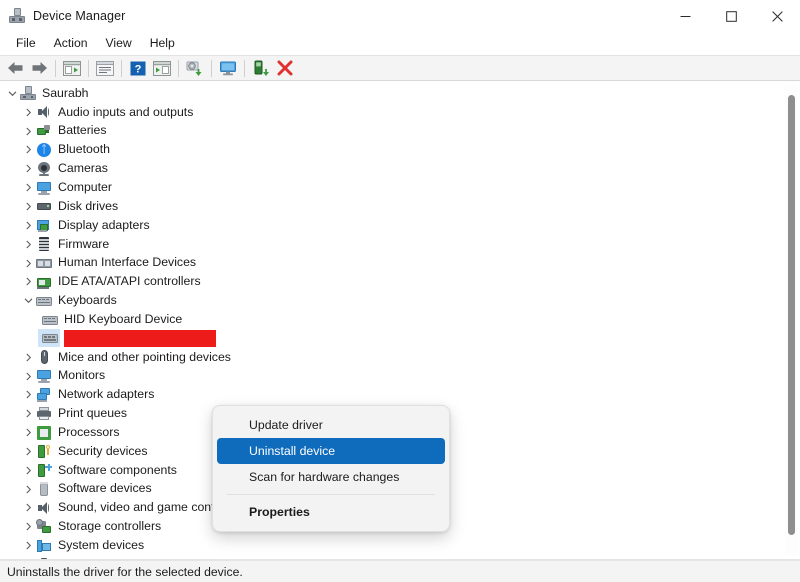 The width and height of the screenshot is (800, 582). What do you see at coordinates (44, 451) in the screenshot?
I see `security-device-icon` at bounding box center [44, 451].